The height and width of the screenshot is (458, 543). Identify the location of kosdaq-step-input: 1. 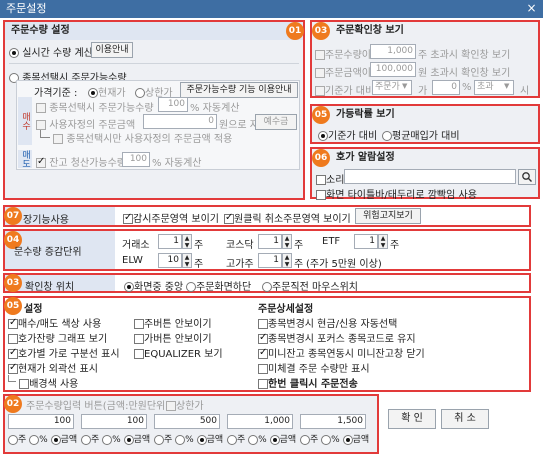
(270, 241).